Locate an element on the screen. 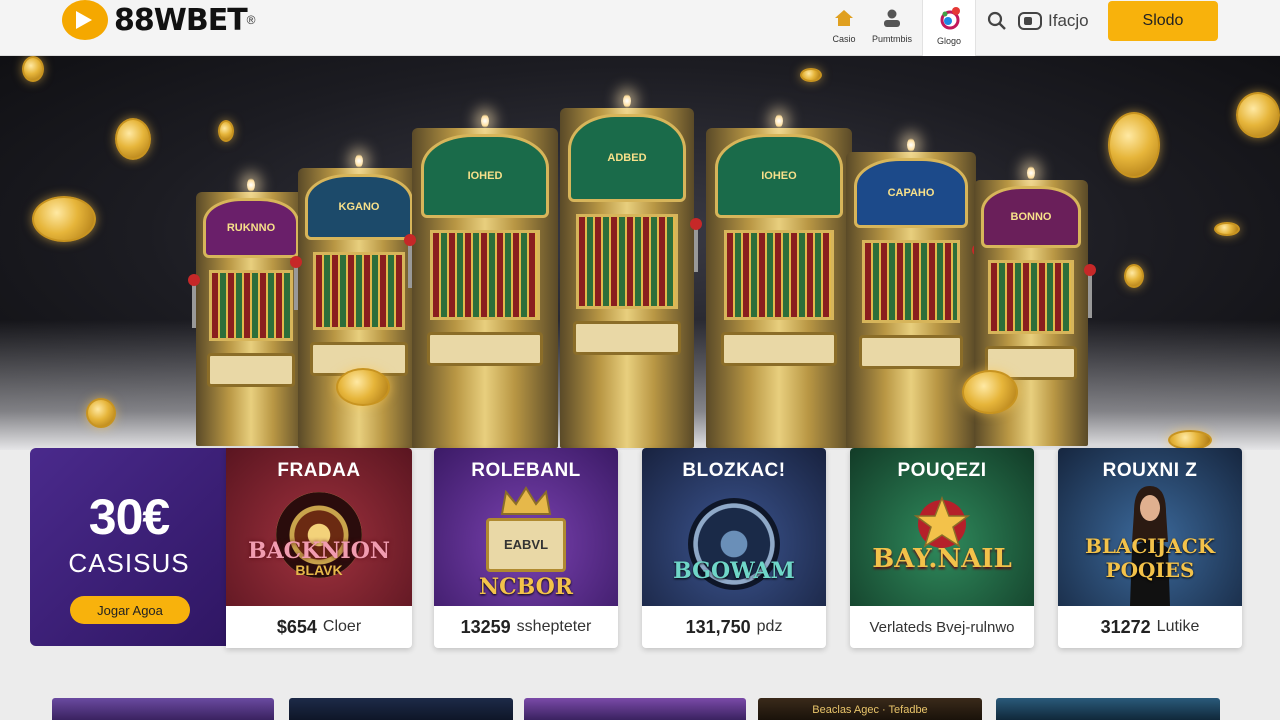 The width and height of the screenshot is (1280, 720). card-logo-sub: POQIES is located at coordinates (1150, 570).